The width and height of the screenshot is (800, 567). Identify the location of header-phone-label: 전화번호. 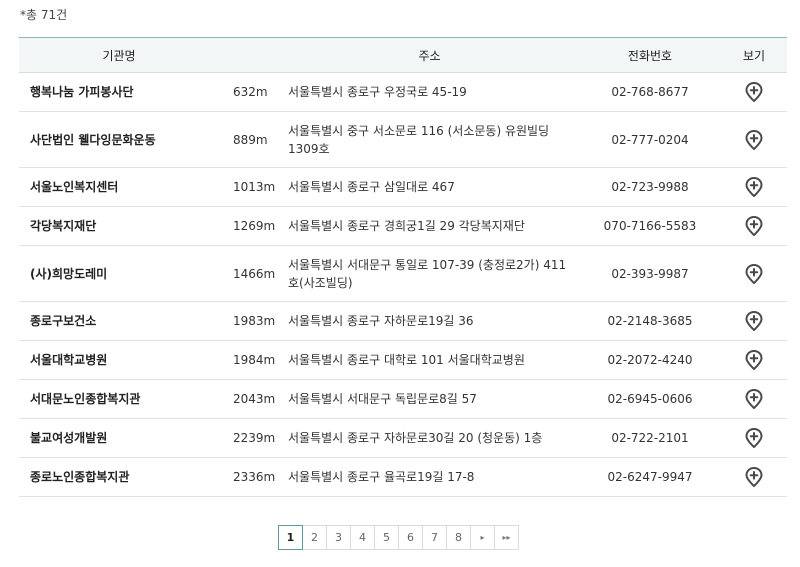
(650, 55).